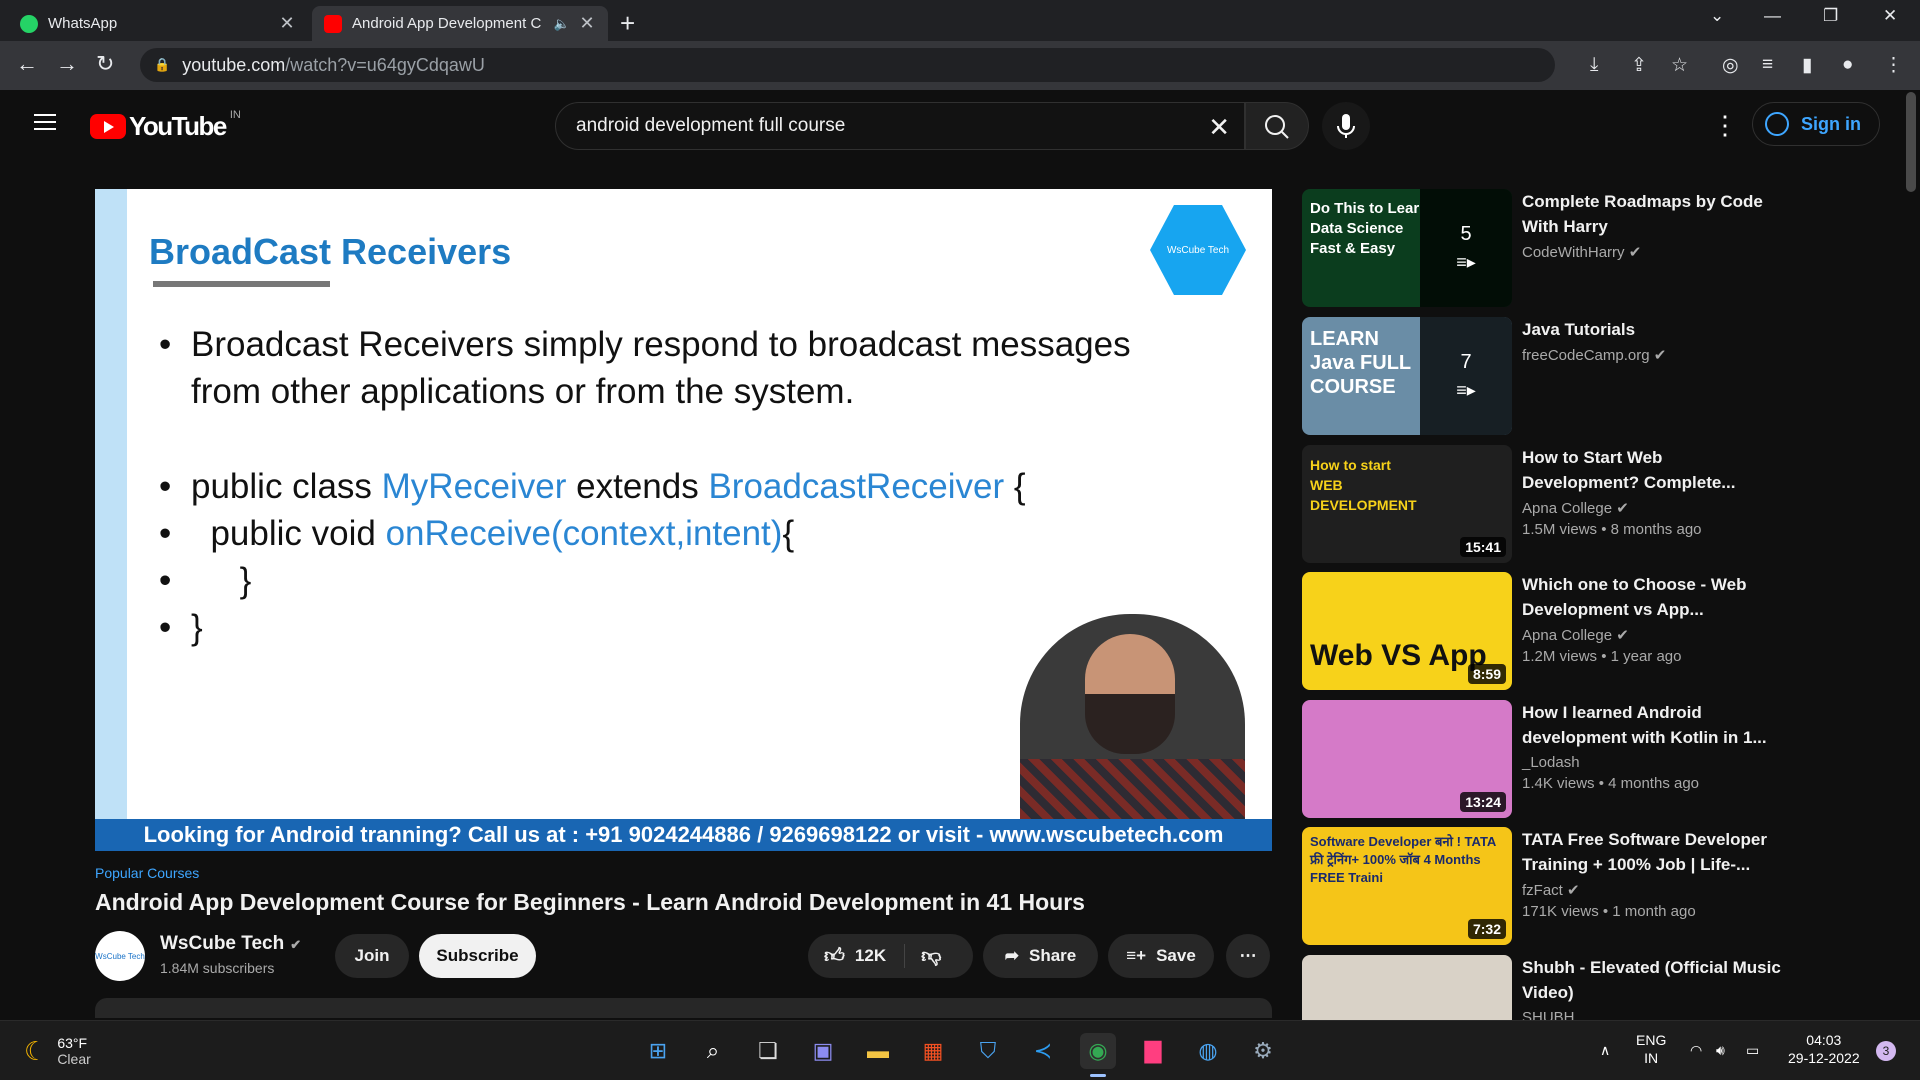  What do you see at coordinates (1730, 65) in the screenshot?
I see `extension-icon: ◎` at bounding box center [1730, 65].